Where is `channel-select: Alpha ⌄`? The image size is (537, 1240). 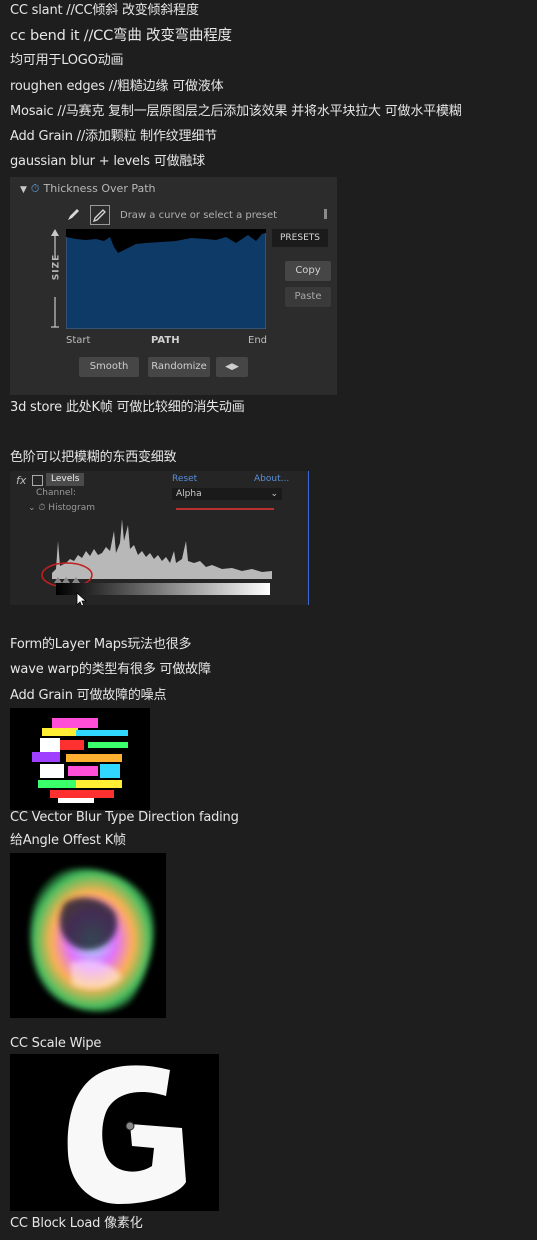
channel-select: Alpha ⌄ is located at coordinates (227, 494).